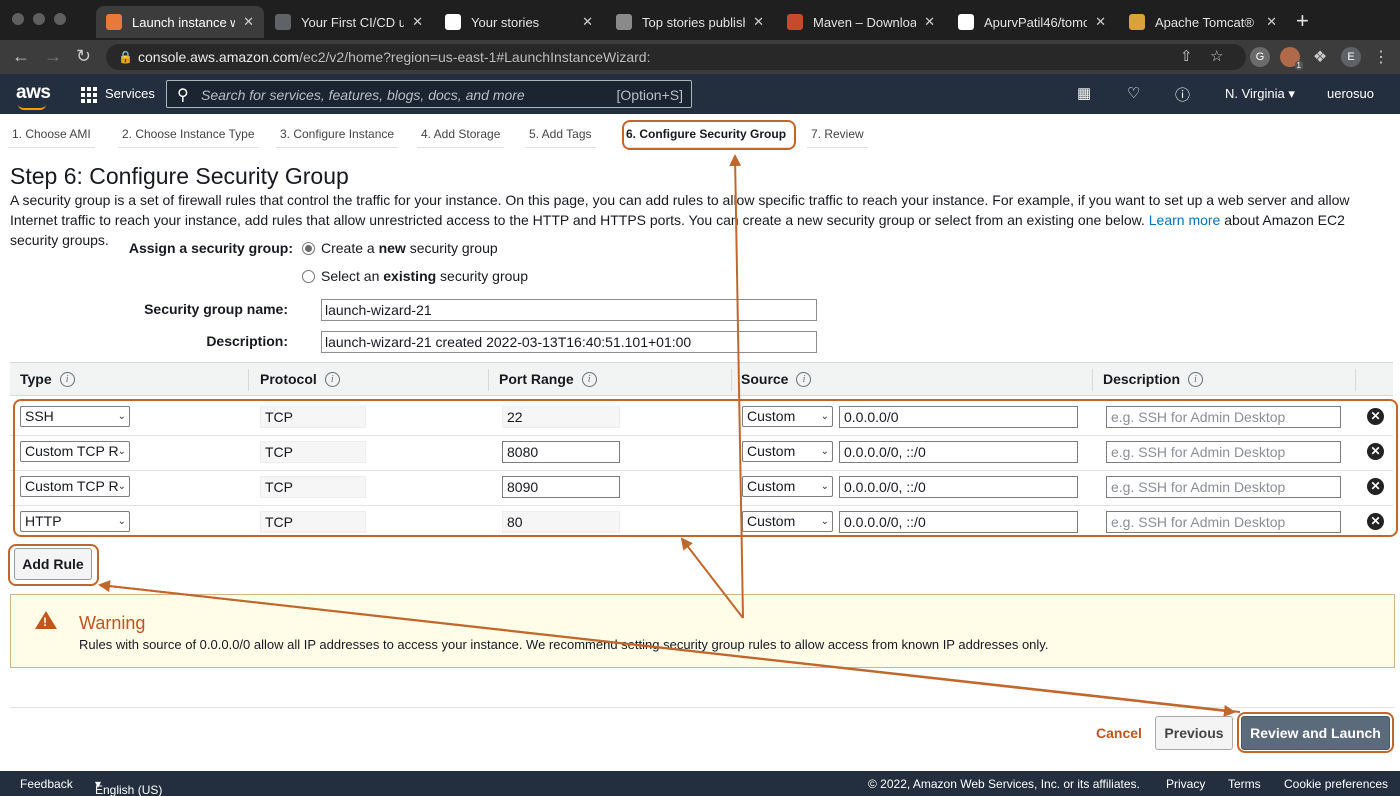 The image size is (1400, 796). What do you see at coordinates (837, 134) in the screenshot?
I see `wizard-step-7: 7. Review` at bounding box center [837, 134].